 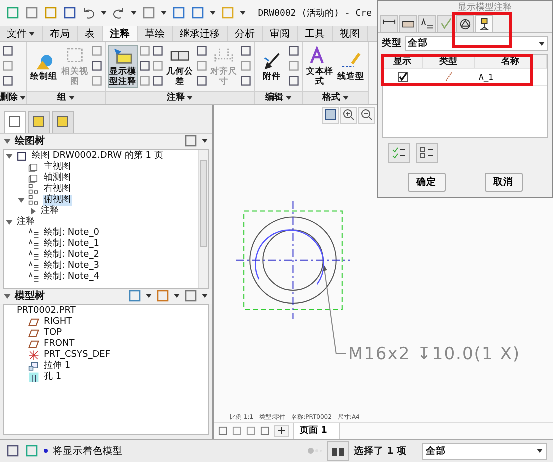 I want to click on group-label: 注释, so click(x=176, y=97).